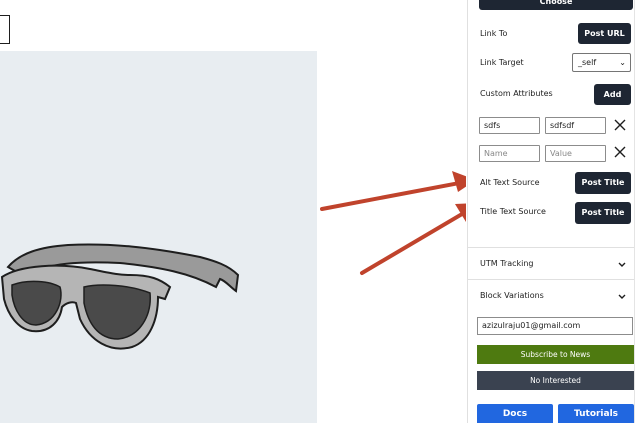  I want to click on new-attribute-value-input: Value, so click(575, 153).